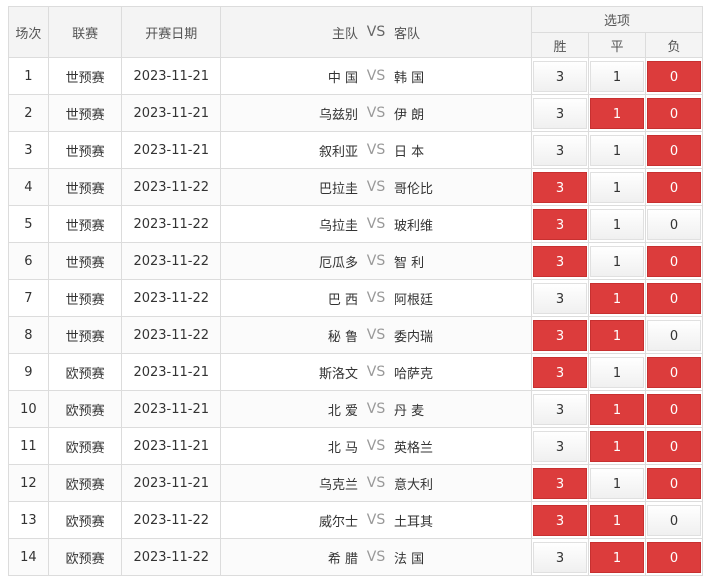  What do you see at coordinates (376, 261) in the screenshot?
I see `teams-cell: 厄瓜多 VS 智 利` at bounding box center [376, 261].